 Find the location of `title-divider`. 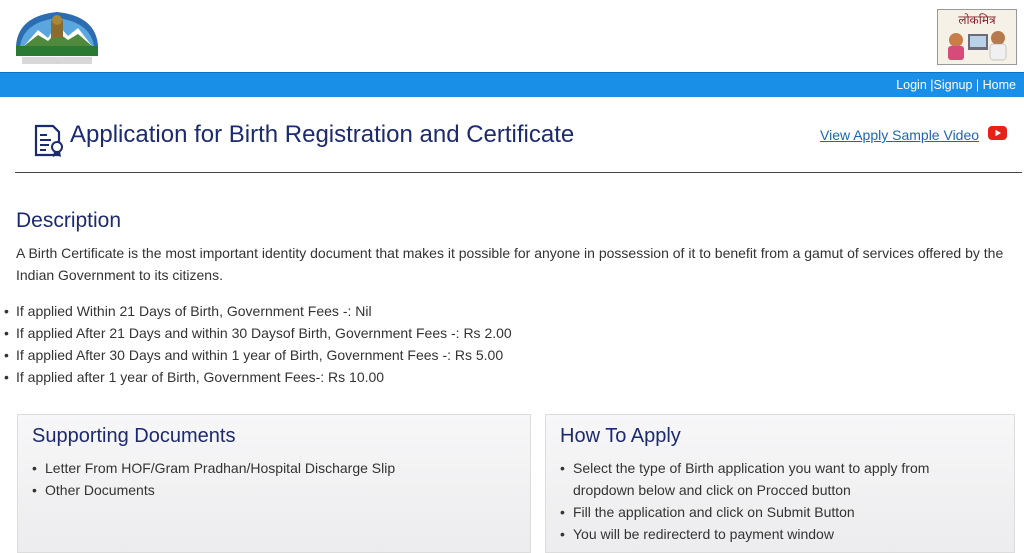

title-divider is located at coordinates (518, 172).